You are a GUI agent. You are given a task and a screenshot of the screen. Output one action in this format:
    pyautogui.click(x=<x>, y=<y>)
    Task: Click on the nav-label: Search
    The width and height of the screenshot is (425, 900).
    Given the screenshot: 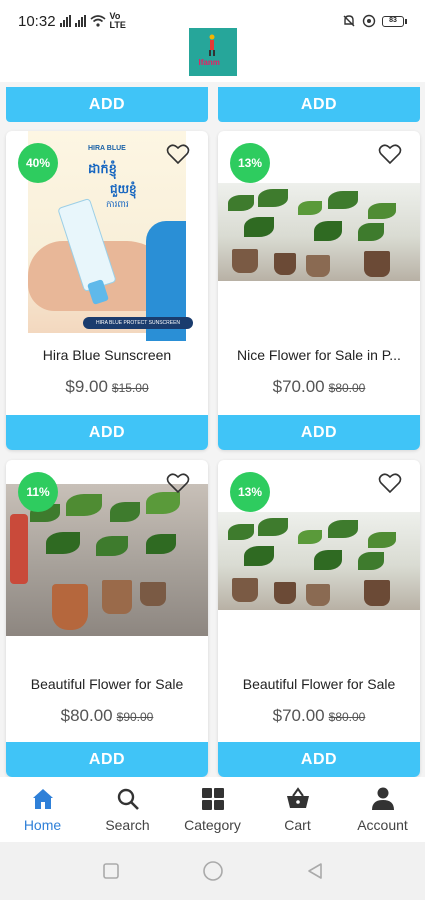 What is the action you would take?
    pyautogui.click(x=127, y=825)
    